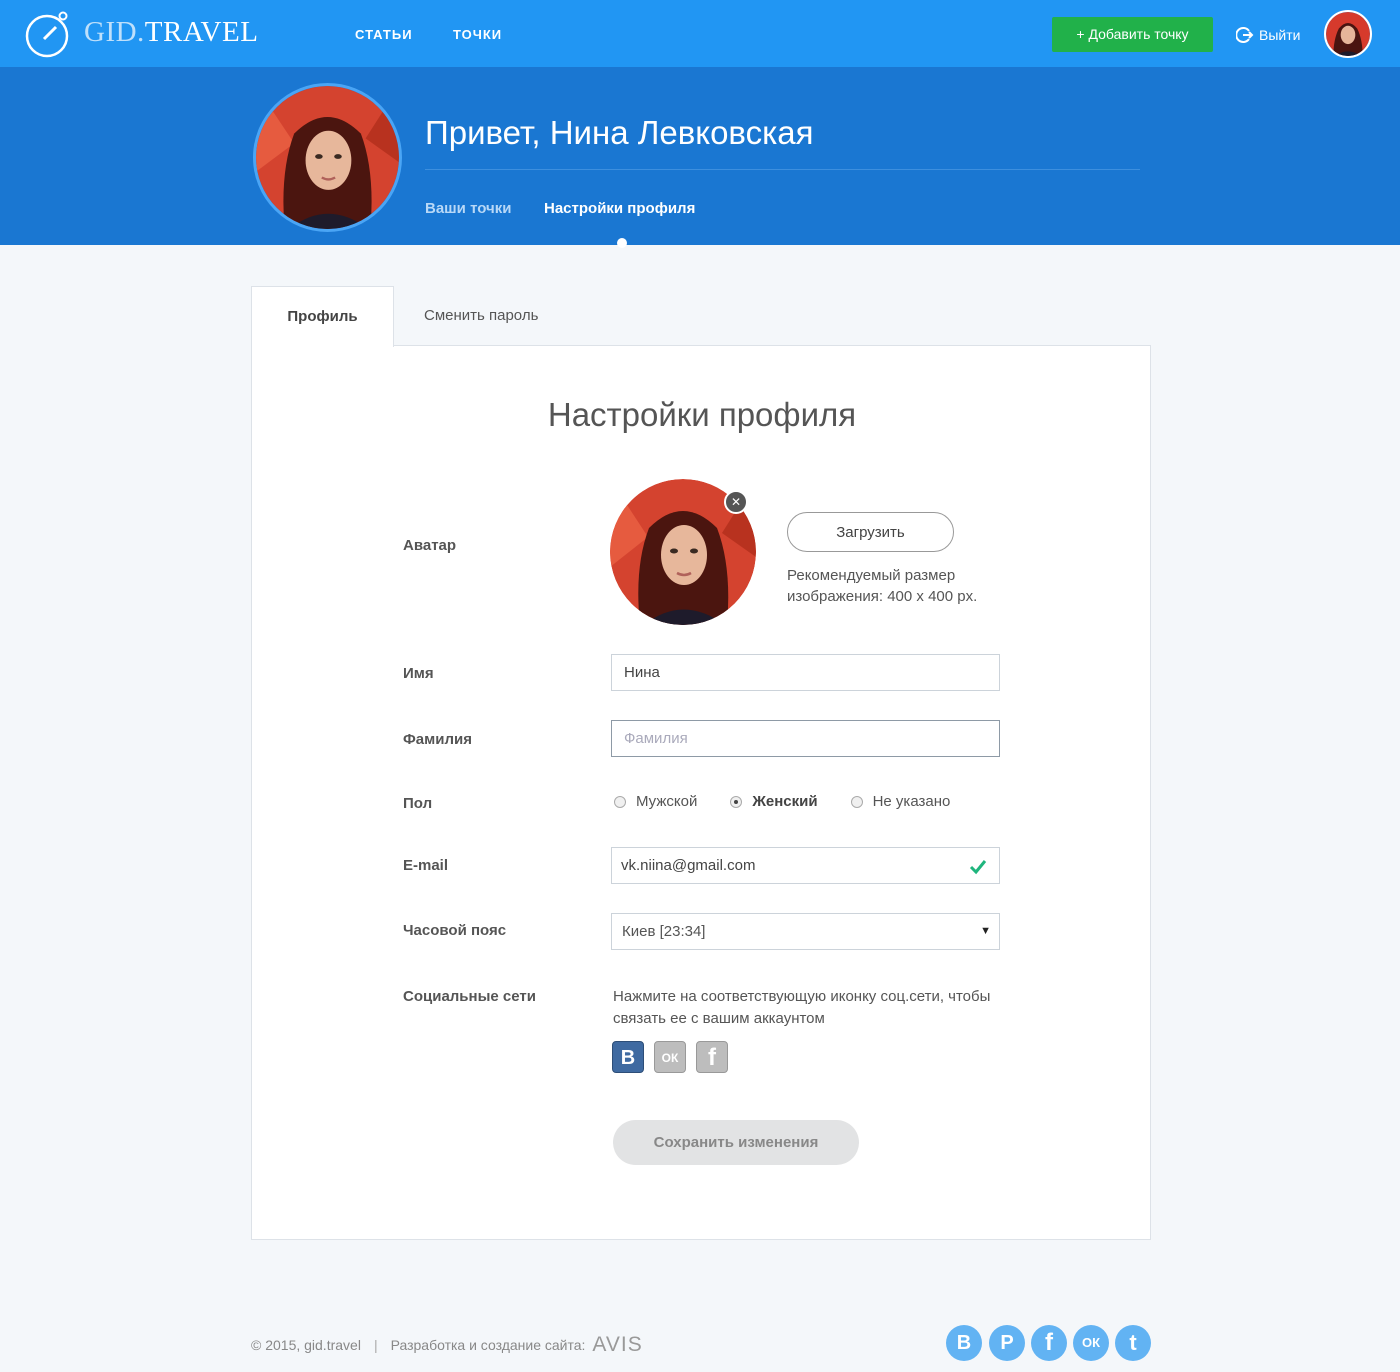 This screenshot has width=1400, height=1372. I want to click on gender-unspecified-label: Не указано, so click(911, 801).